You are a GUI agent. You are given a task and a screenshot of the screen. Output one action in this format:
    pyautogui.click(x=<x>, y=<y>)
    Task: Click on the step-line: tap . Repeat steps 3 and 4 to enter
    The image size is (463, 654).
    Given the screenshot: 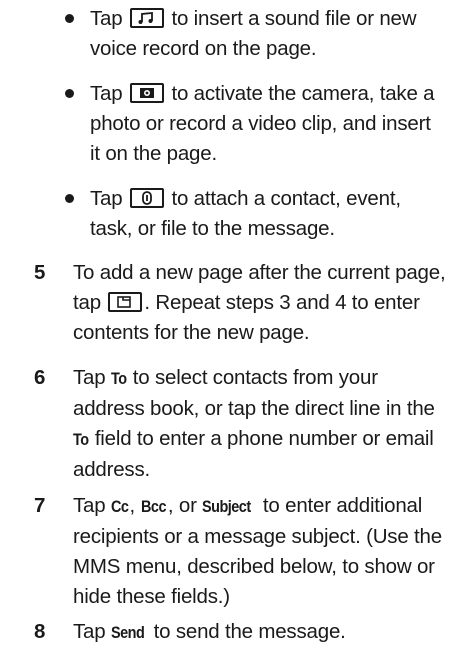 What is the action you would take?
    pyautogui.click(x=267, y=303)
    